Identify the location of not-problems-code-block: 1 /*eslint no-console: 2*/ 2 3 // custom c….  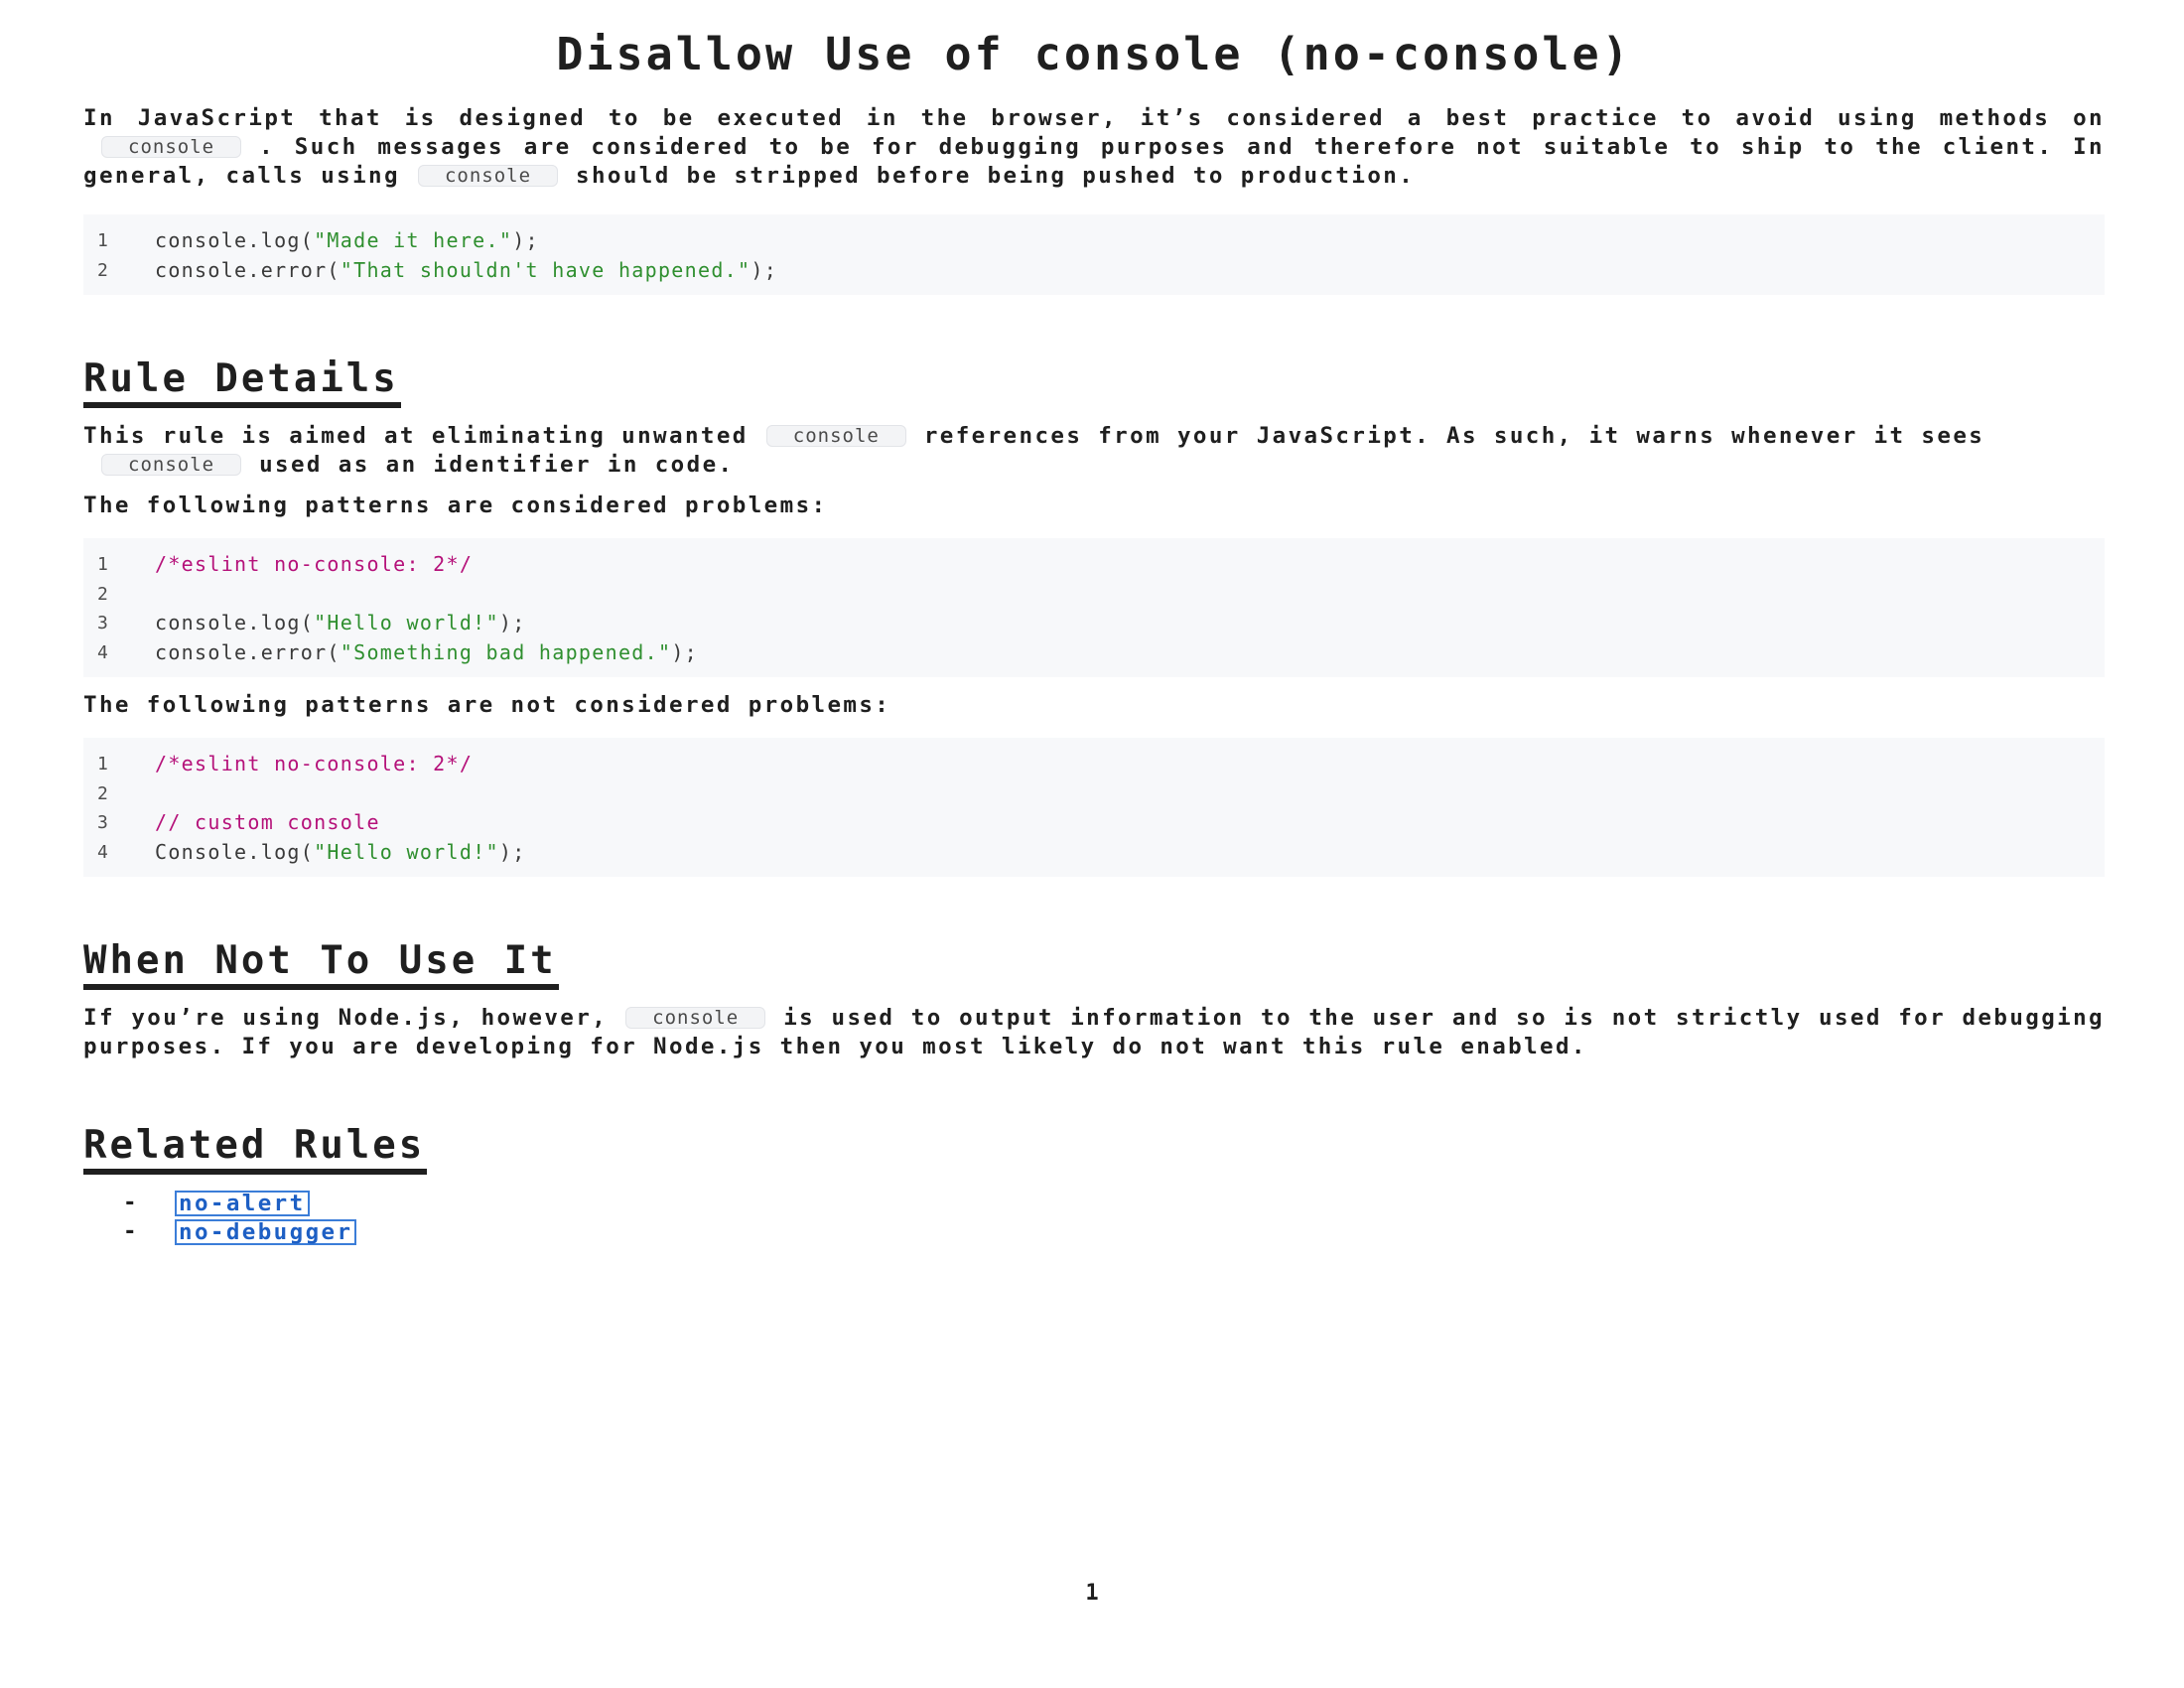
(1094, 807).